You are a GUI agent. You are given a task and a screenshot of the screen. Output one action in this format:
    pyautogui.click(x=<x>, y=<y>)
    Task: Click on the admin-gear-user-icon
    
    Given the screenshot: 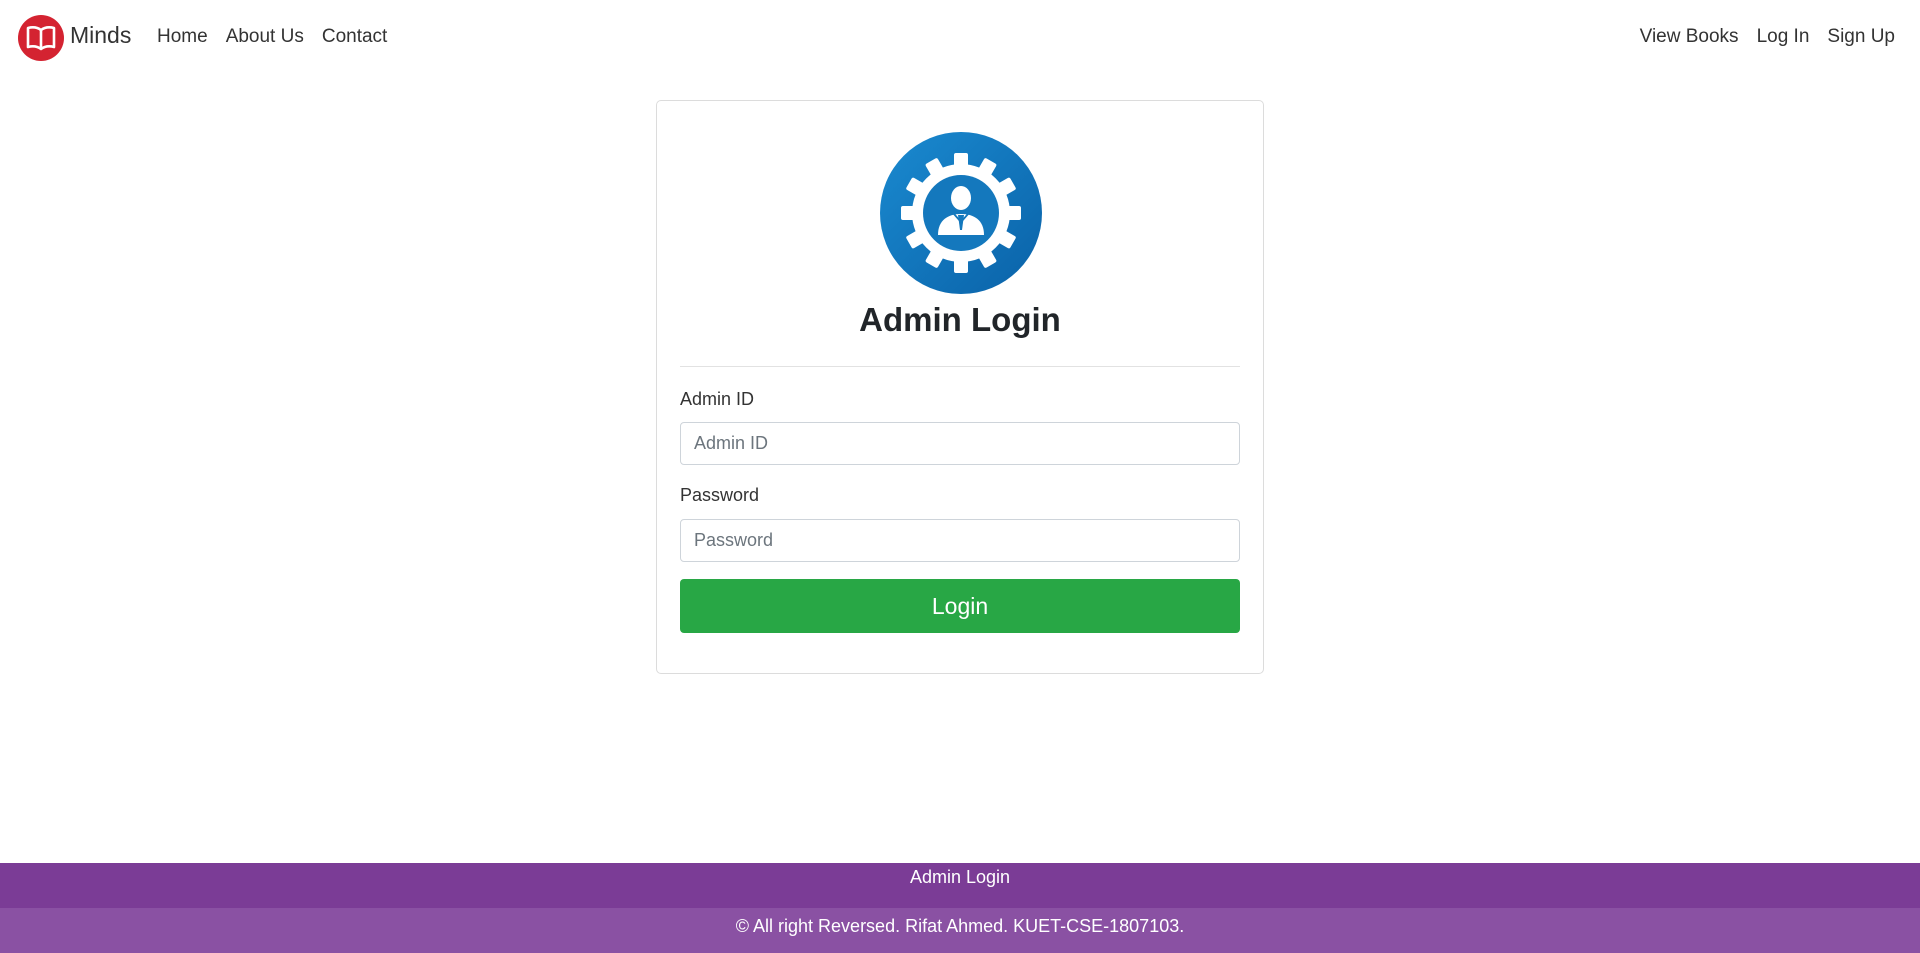 What is the action you would take?
    pyautogui.click(x=961, y=213)
    